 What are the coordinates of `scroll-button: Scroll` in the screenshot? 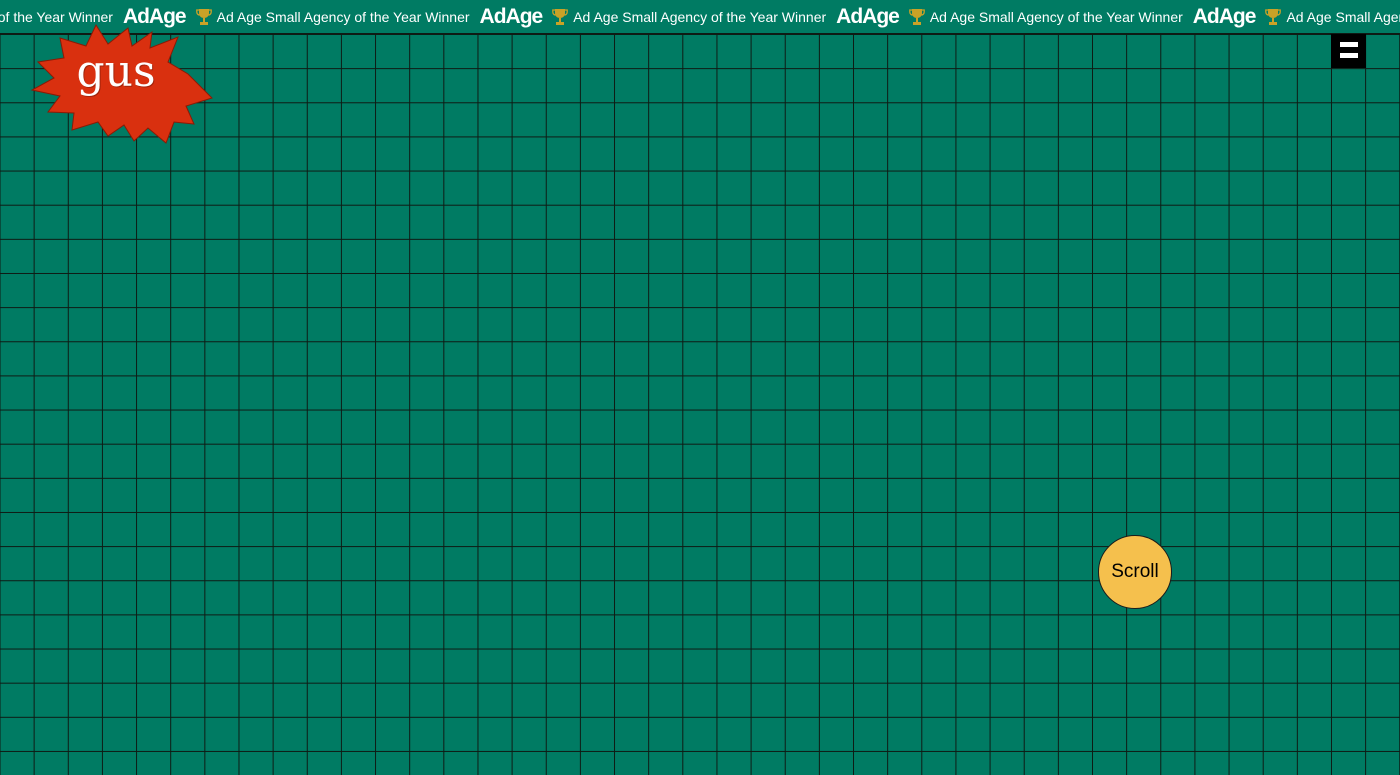 It's located at (1135, 572).